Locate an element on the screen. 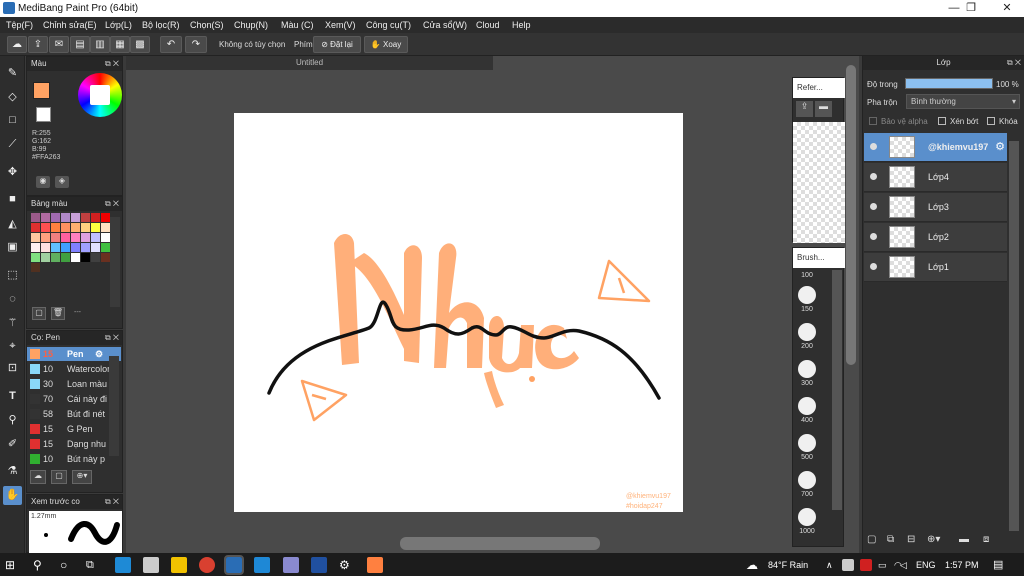  document-tab: Untitled is located at coordinates (309, 63).